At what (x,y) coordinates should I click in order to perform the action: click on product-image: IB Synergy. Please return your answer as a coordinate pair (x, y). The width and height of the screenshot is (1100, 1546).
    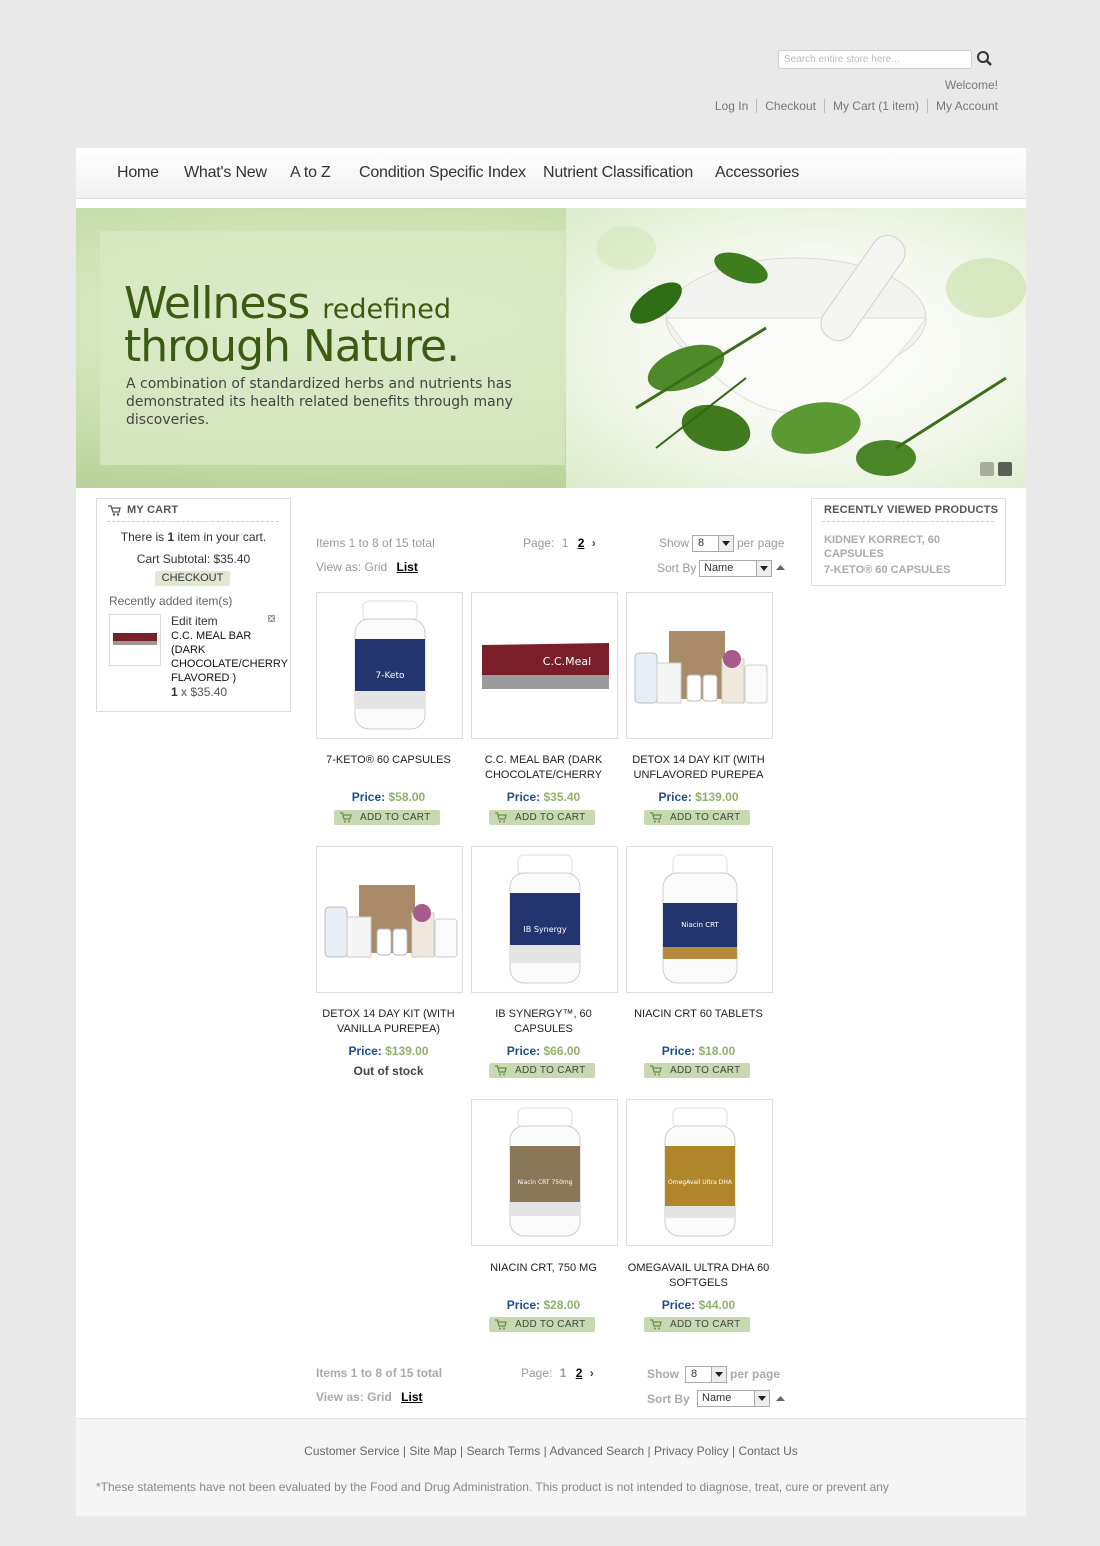
    Looking at the image, I should click on (544, 919).